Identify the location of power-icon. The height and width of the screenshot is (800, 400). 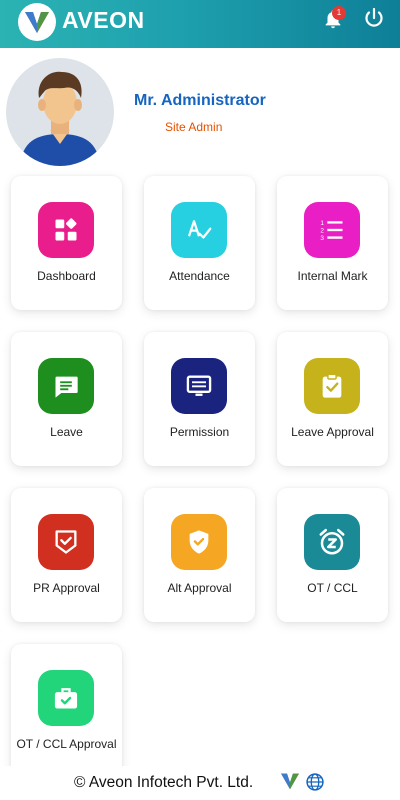
(374, 18).